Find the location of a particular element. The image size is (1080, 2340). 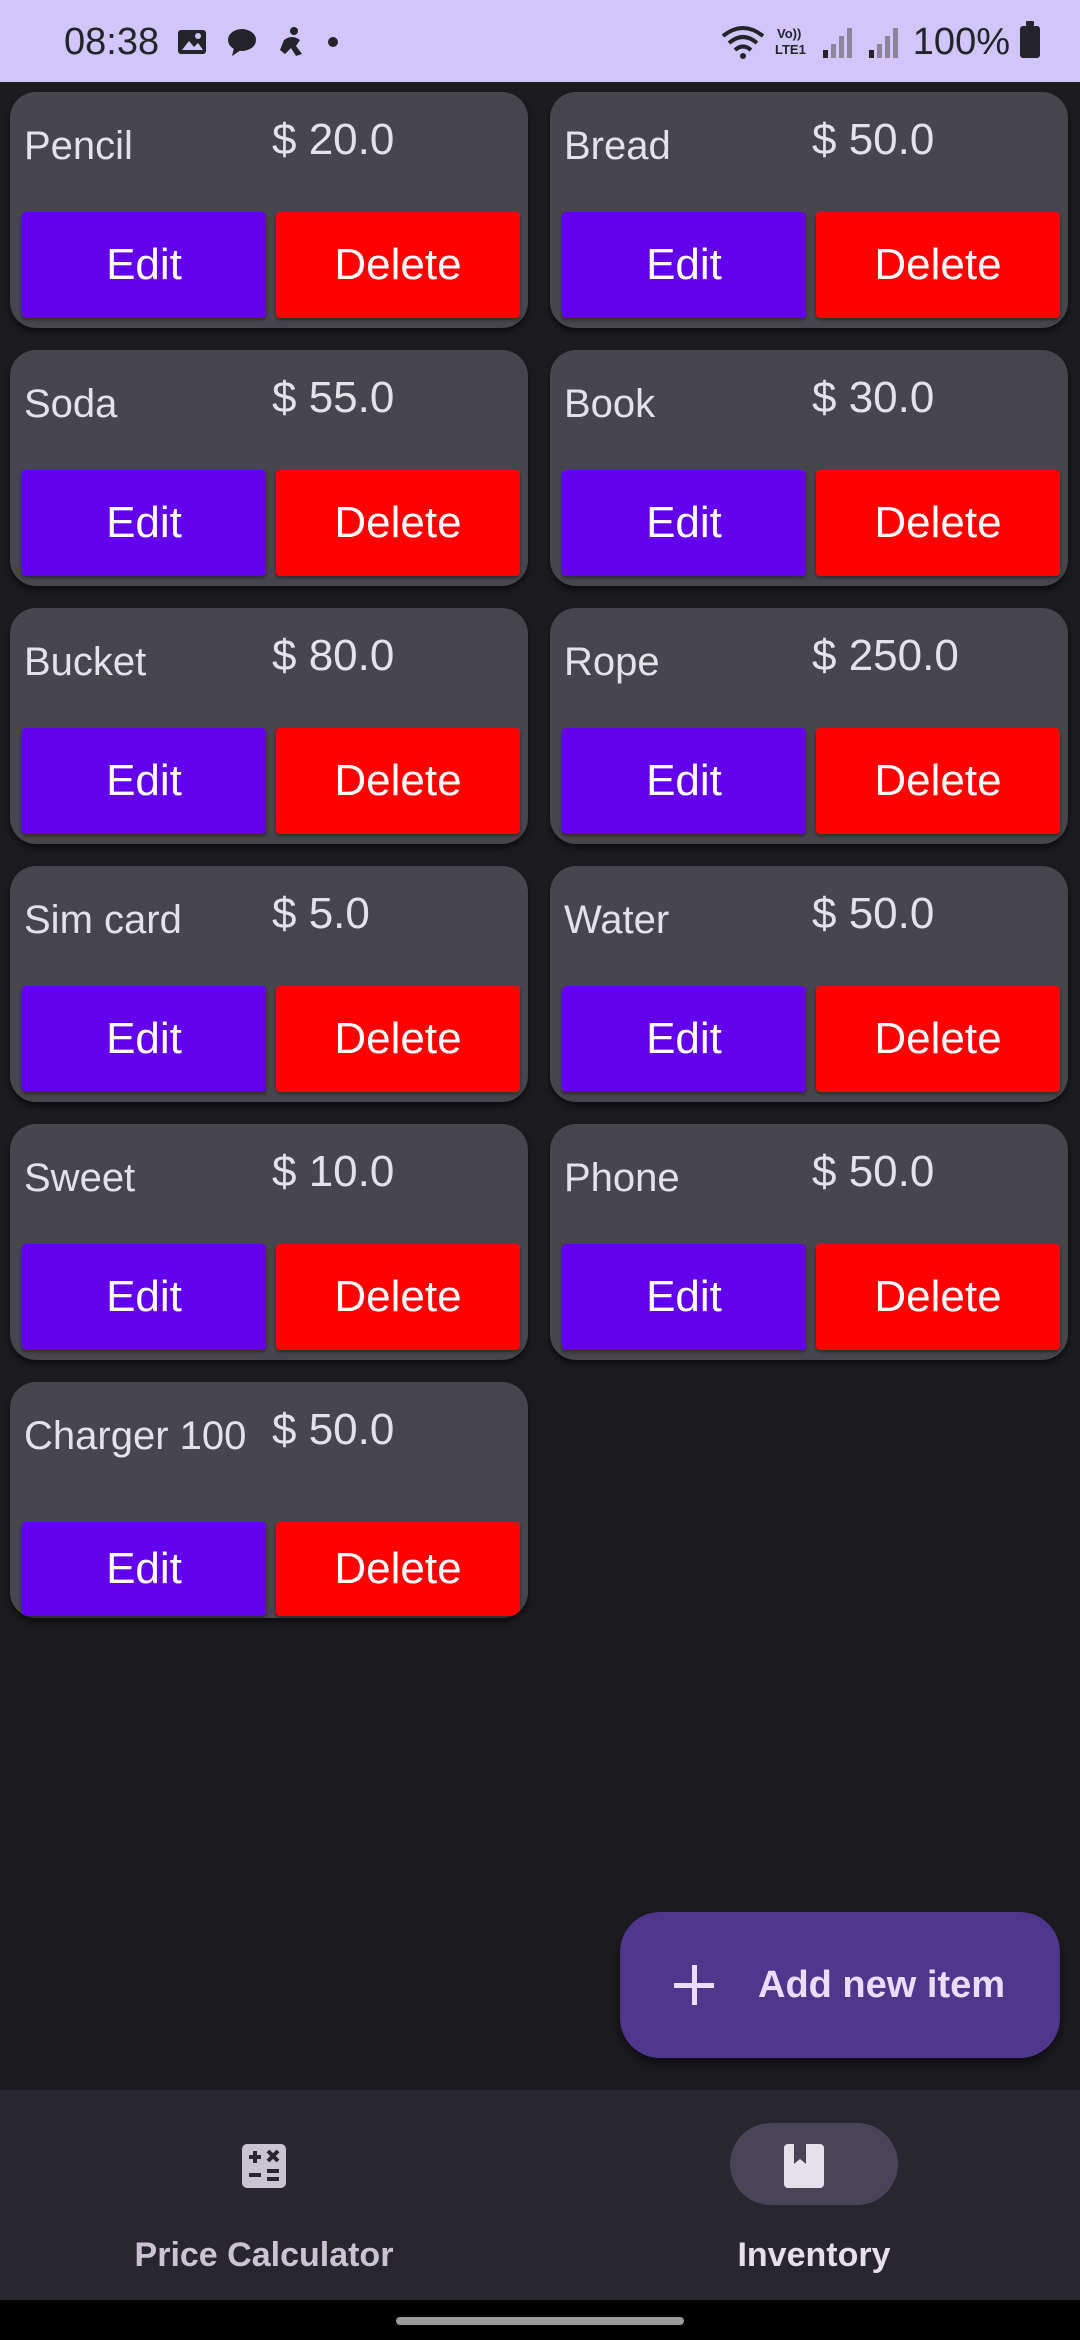

item-name: Water is located at coordinates (617, 920).